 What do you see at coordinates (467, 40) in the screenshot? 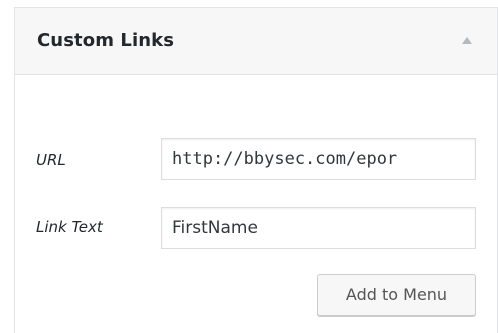
I see `collapse-arrow-icon` at bounding box center [467, 40].